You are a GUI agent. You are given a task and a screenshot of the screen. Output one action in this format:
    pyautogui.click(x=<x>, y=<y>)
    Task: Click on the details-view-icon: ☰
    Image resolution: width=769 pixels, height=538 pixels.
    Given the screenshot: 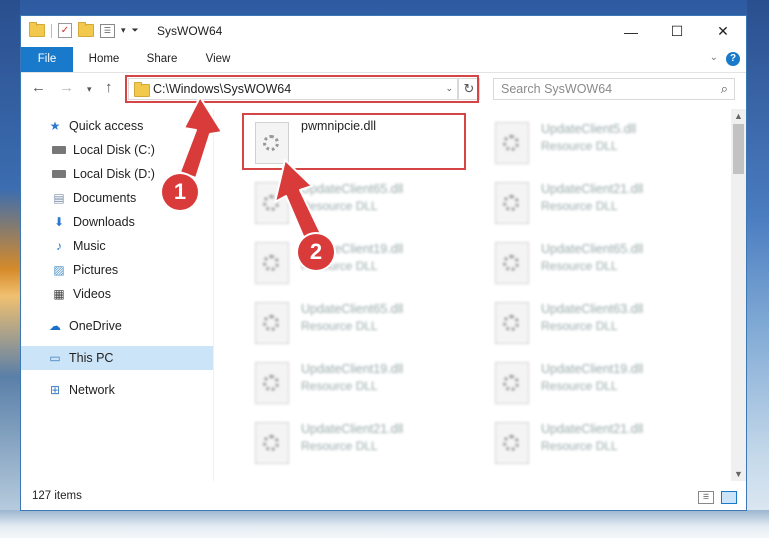 What is the action you would take?
    pyautogui.click(x=706, y=497)
    